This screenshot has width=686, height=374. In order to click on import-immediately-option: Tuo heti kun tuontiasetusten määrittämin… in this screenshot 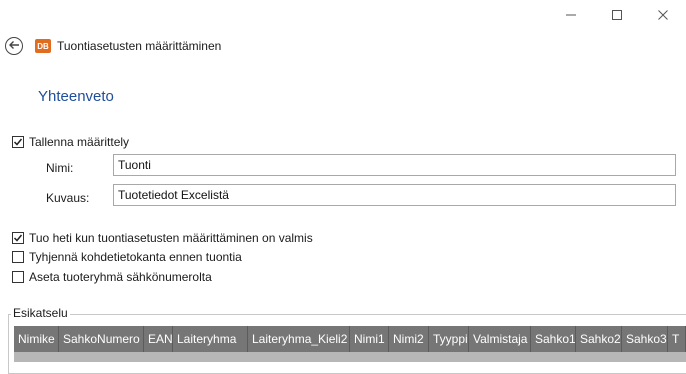, I will do `click(162, 238)`.